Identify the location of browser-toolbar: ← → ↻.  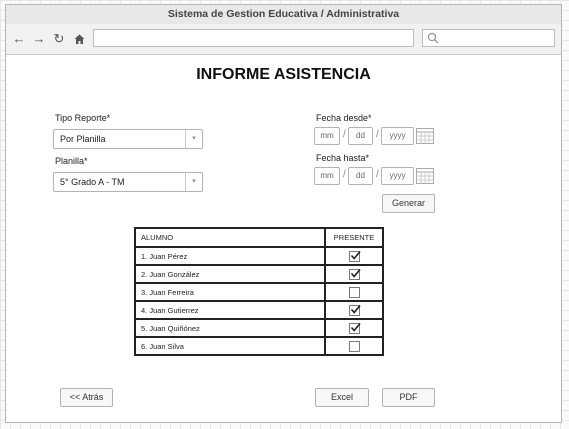
(283, 39).